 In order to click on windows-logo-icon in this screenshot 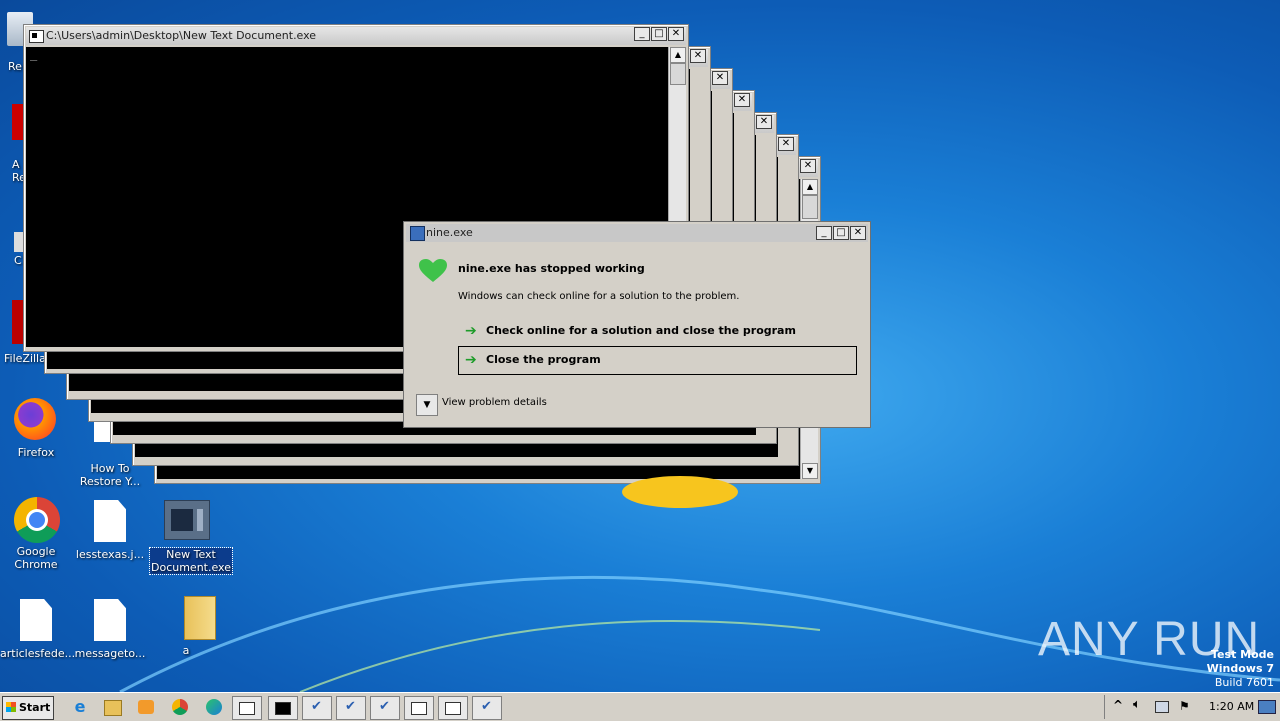, I will do `click(11, 707)`.